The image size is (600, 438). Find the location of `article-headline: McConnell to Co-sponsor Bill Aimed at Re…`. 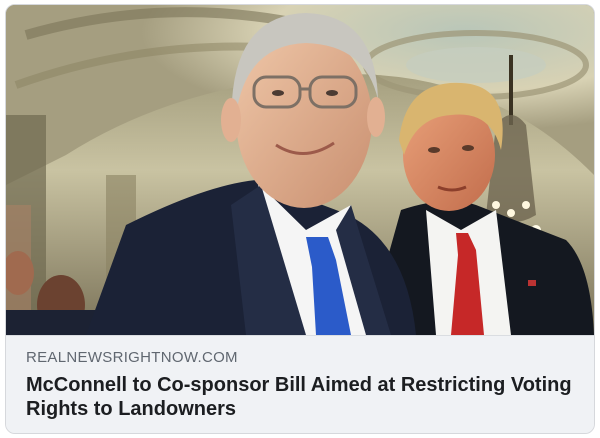

article-headline: McConnell to Co-sponsor Bill Aimed at Re… is located at coordinates (301, 397).